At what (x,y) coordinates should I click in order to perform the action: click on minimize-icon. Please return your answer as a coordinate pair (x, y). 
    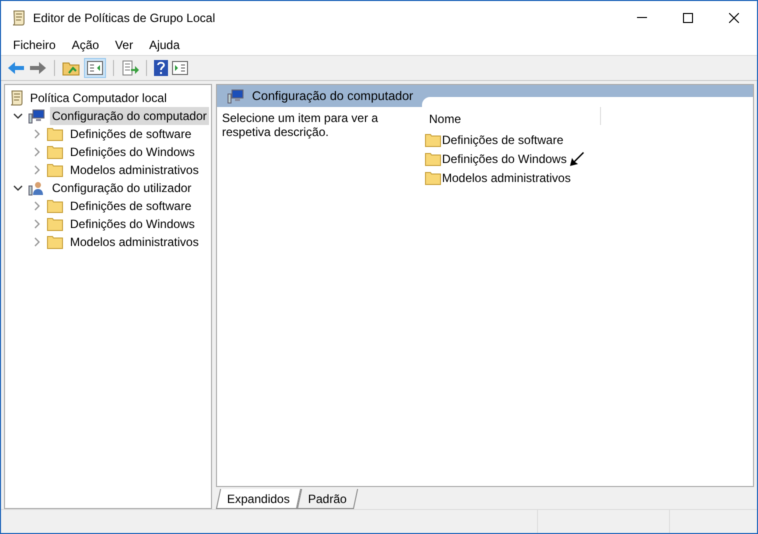
    Looking at the image, I should click on (642, 17).